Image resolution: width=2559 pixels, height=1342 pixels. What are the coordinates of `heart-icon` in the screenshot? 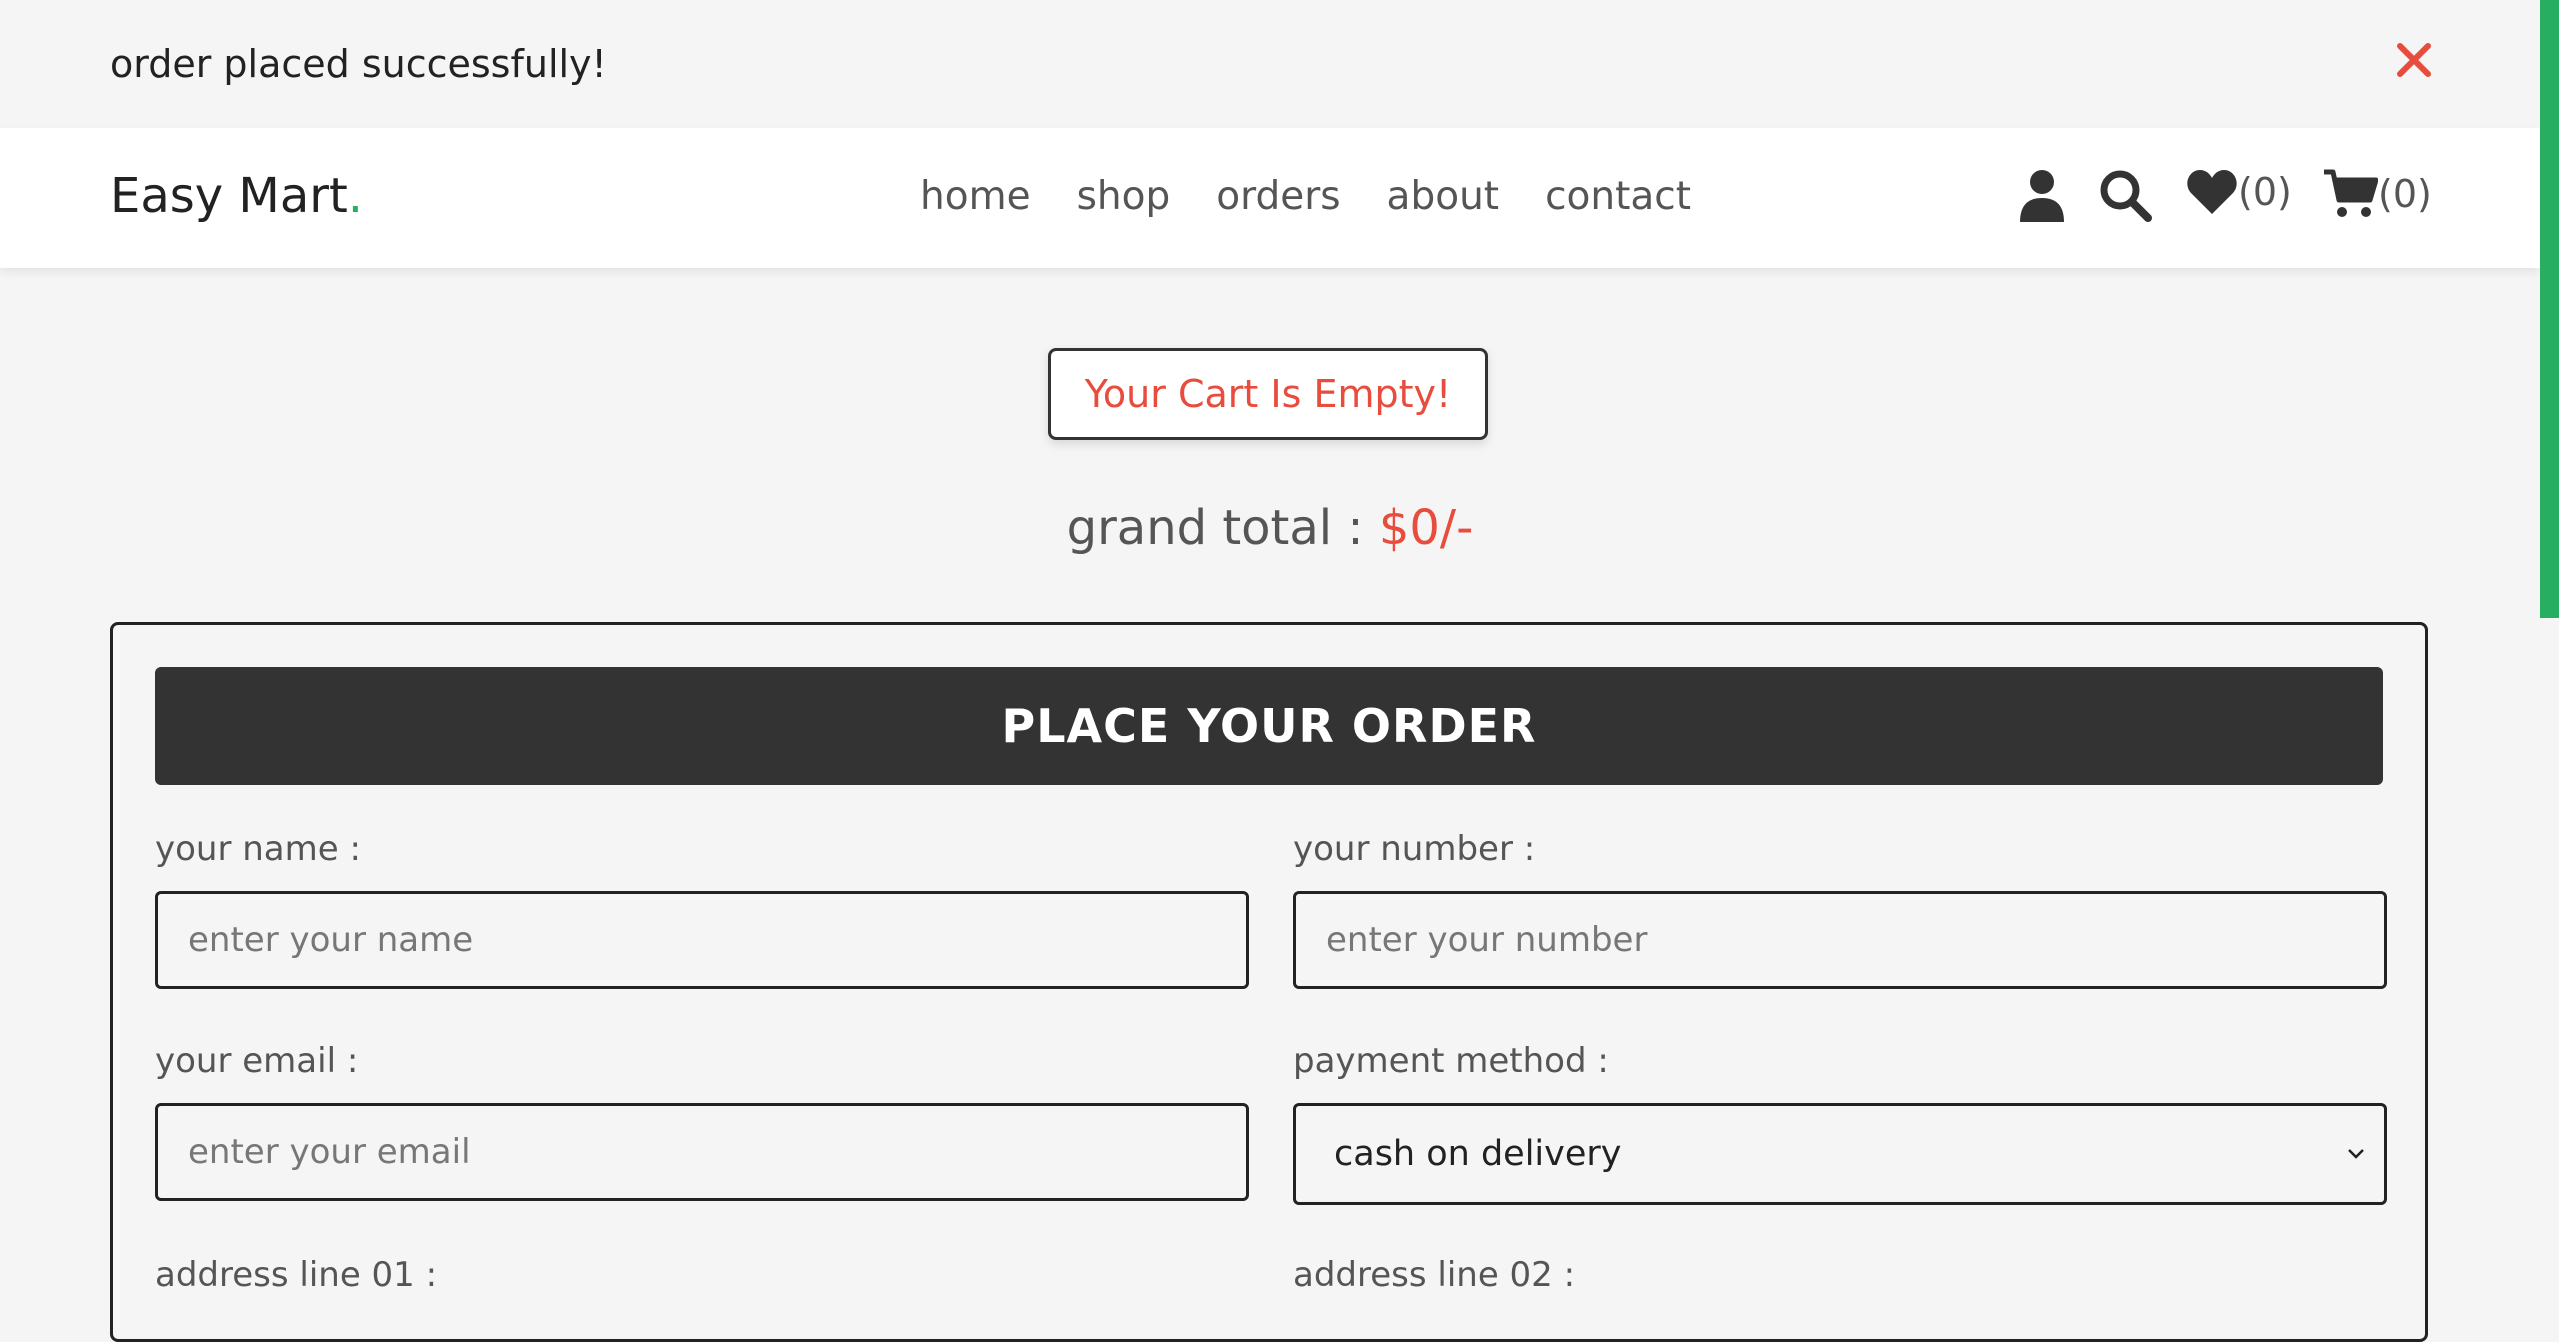 It's located at (2212, 192).